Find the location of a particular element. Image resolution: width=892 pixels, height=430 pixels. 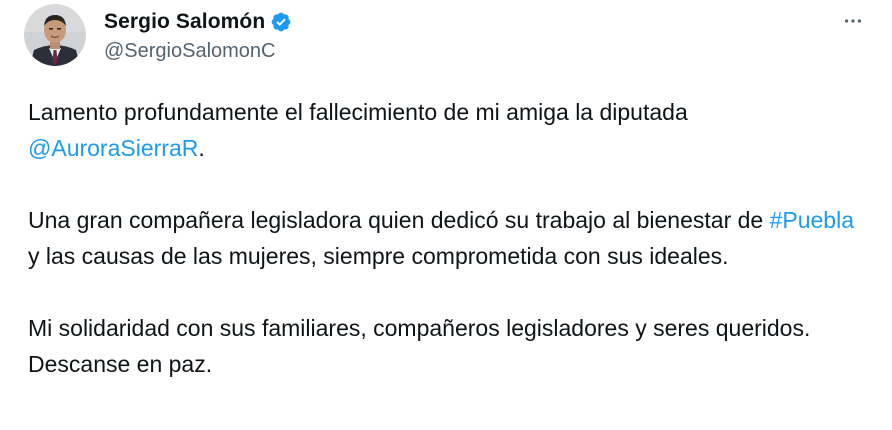

avatar is located at coordinates (55, 35).